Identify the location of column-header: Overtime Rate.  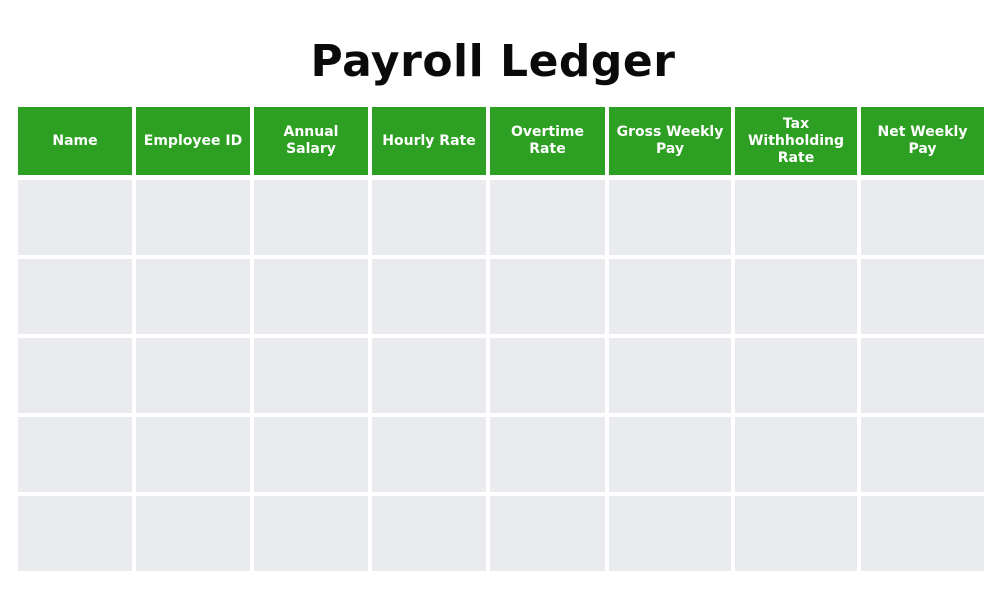
(547, 141).